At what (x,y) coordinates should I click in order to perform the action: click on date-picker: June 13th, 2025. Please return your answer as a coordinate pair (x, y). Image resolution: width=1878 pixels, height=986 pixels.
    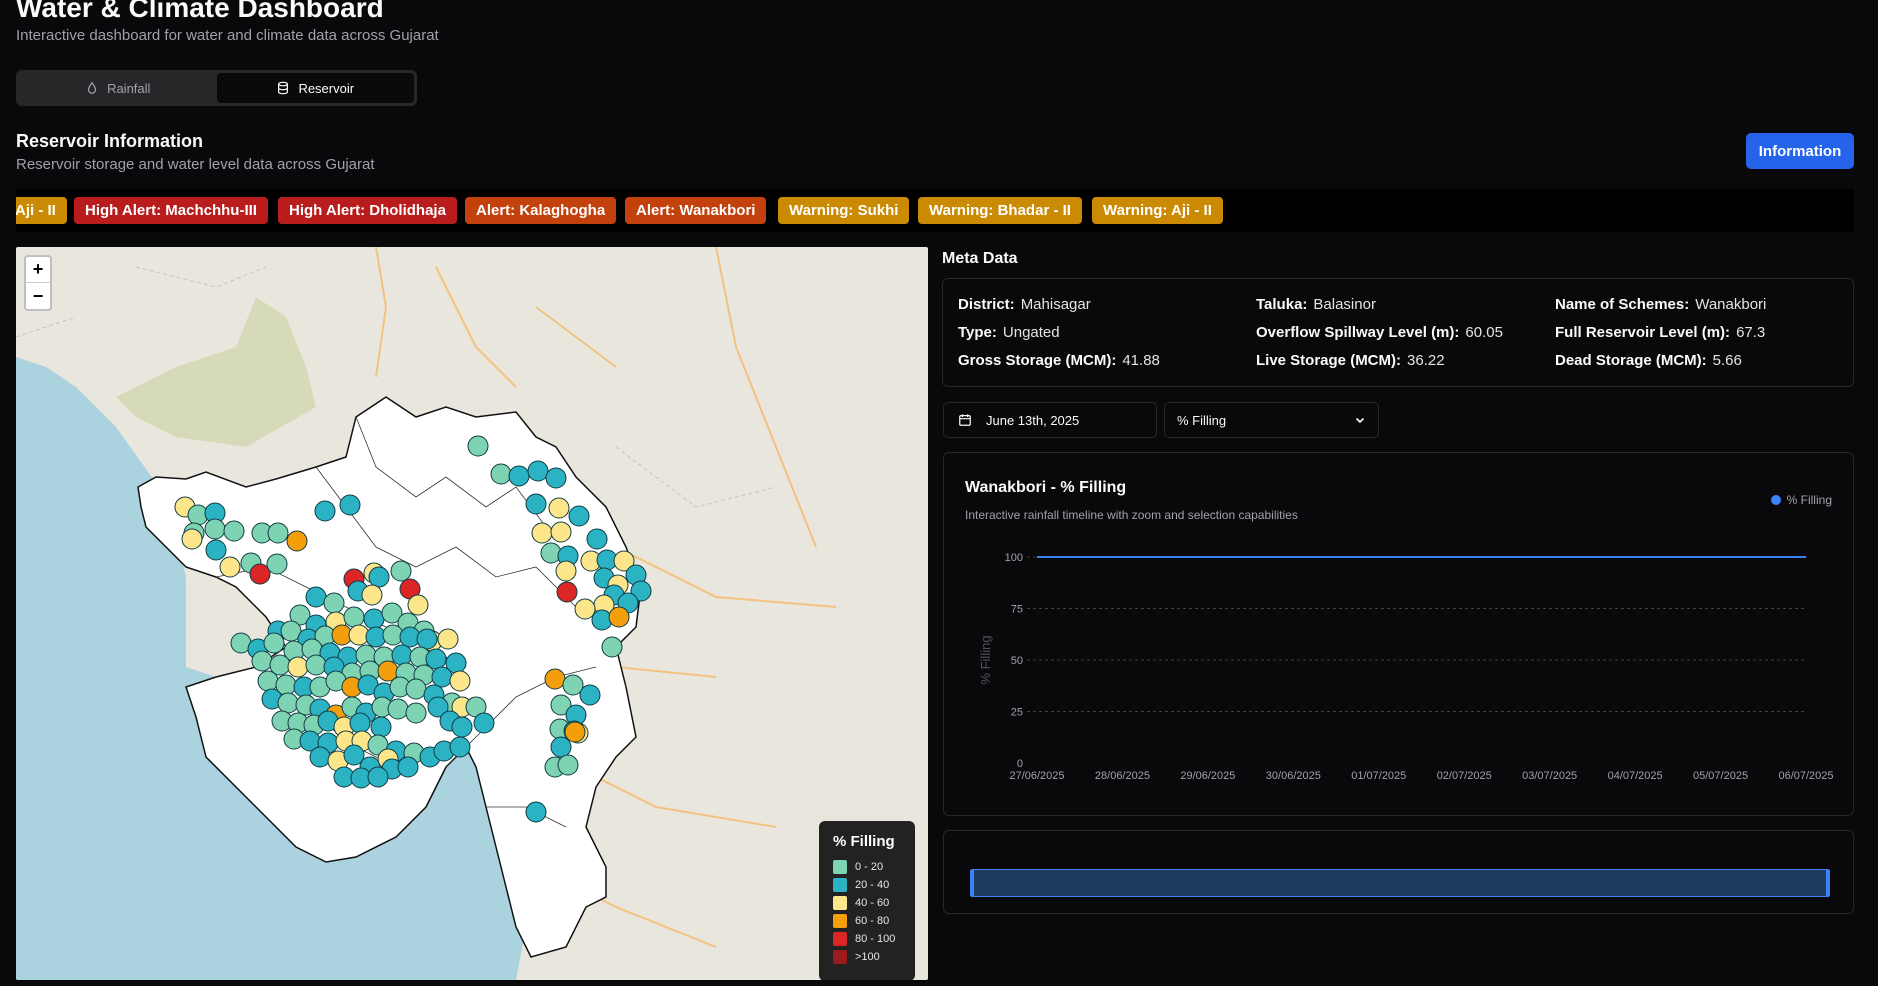
    Looking at the image, I should click on (1050, 420).